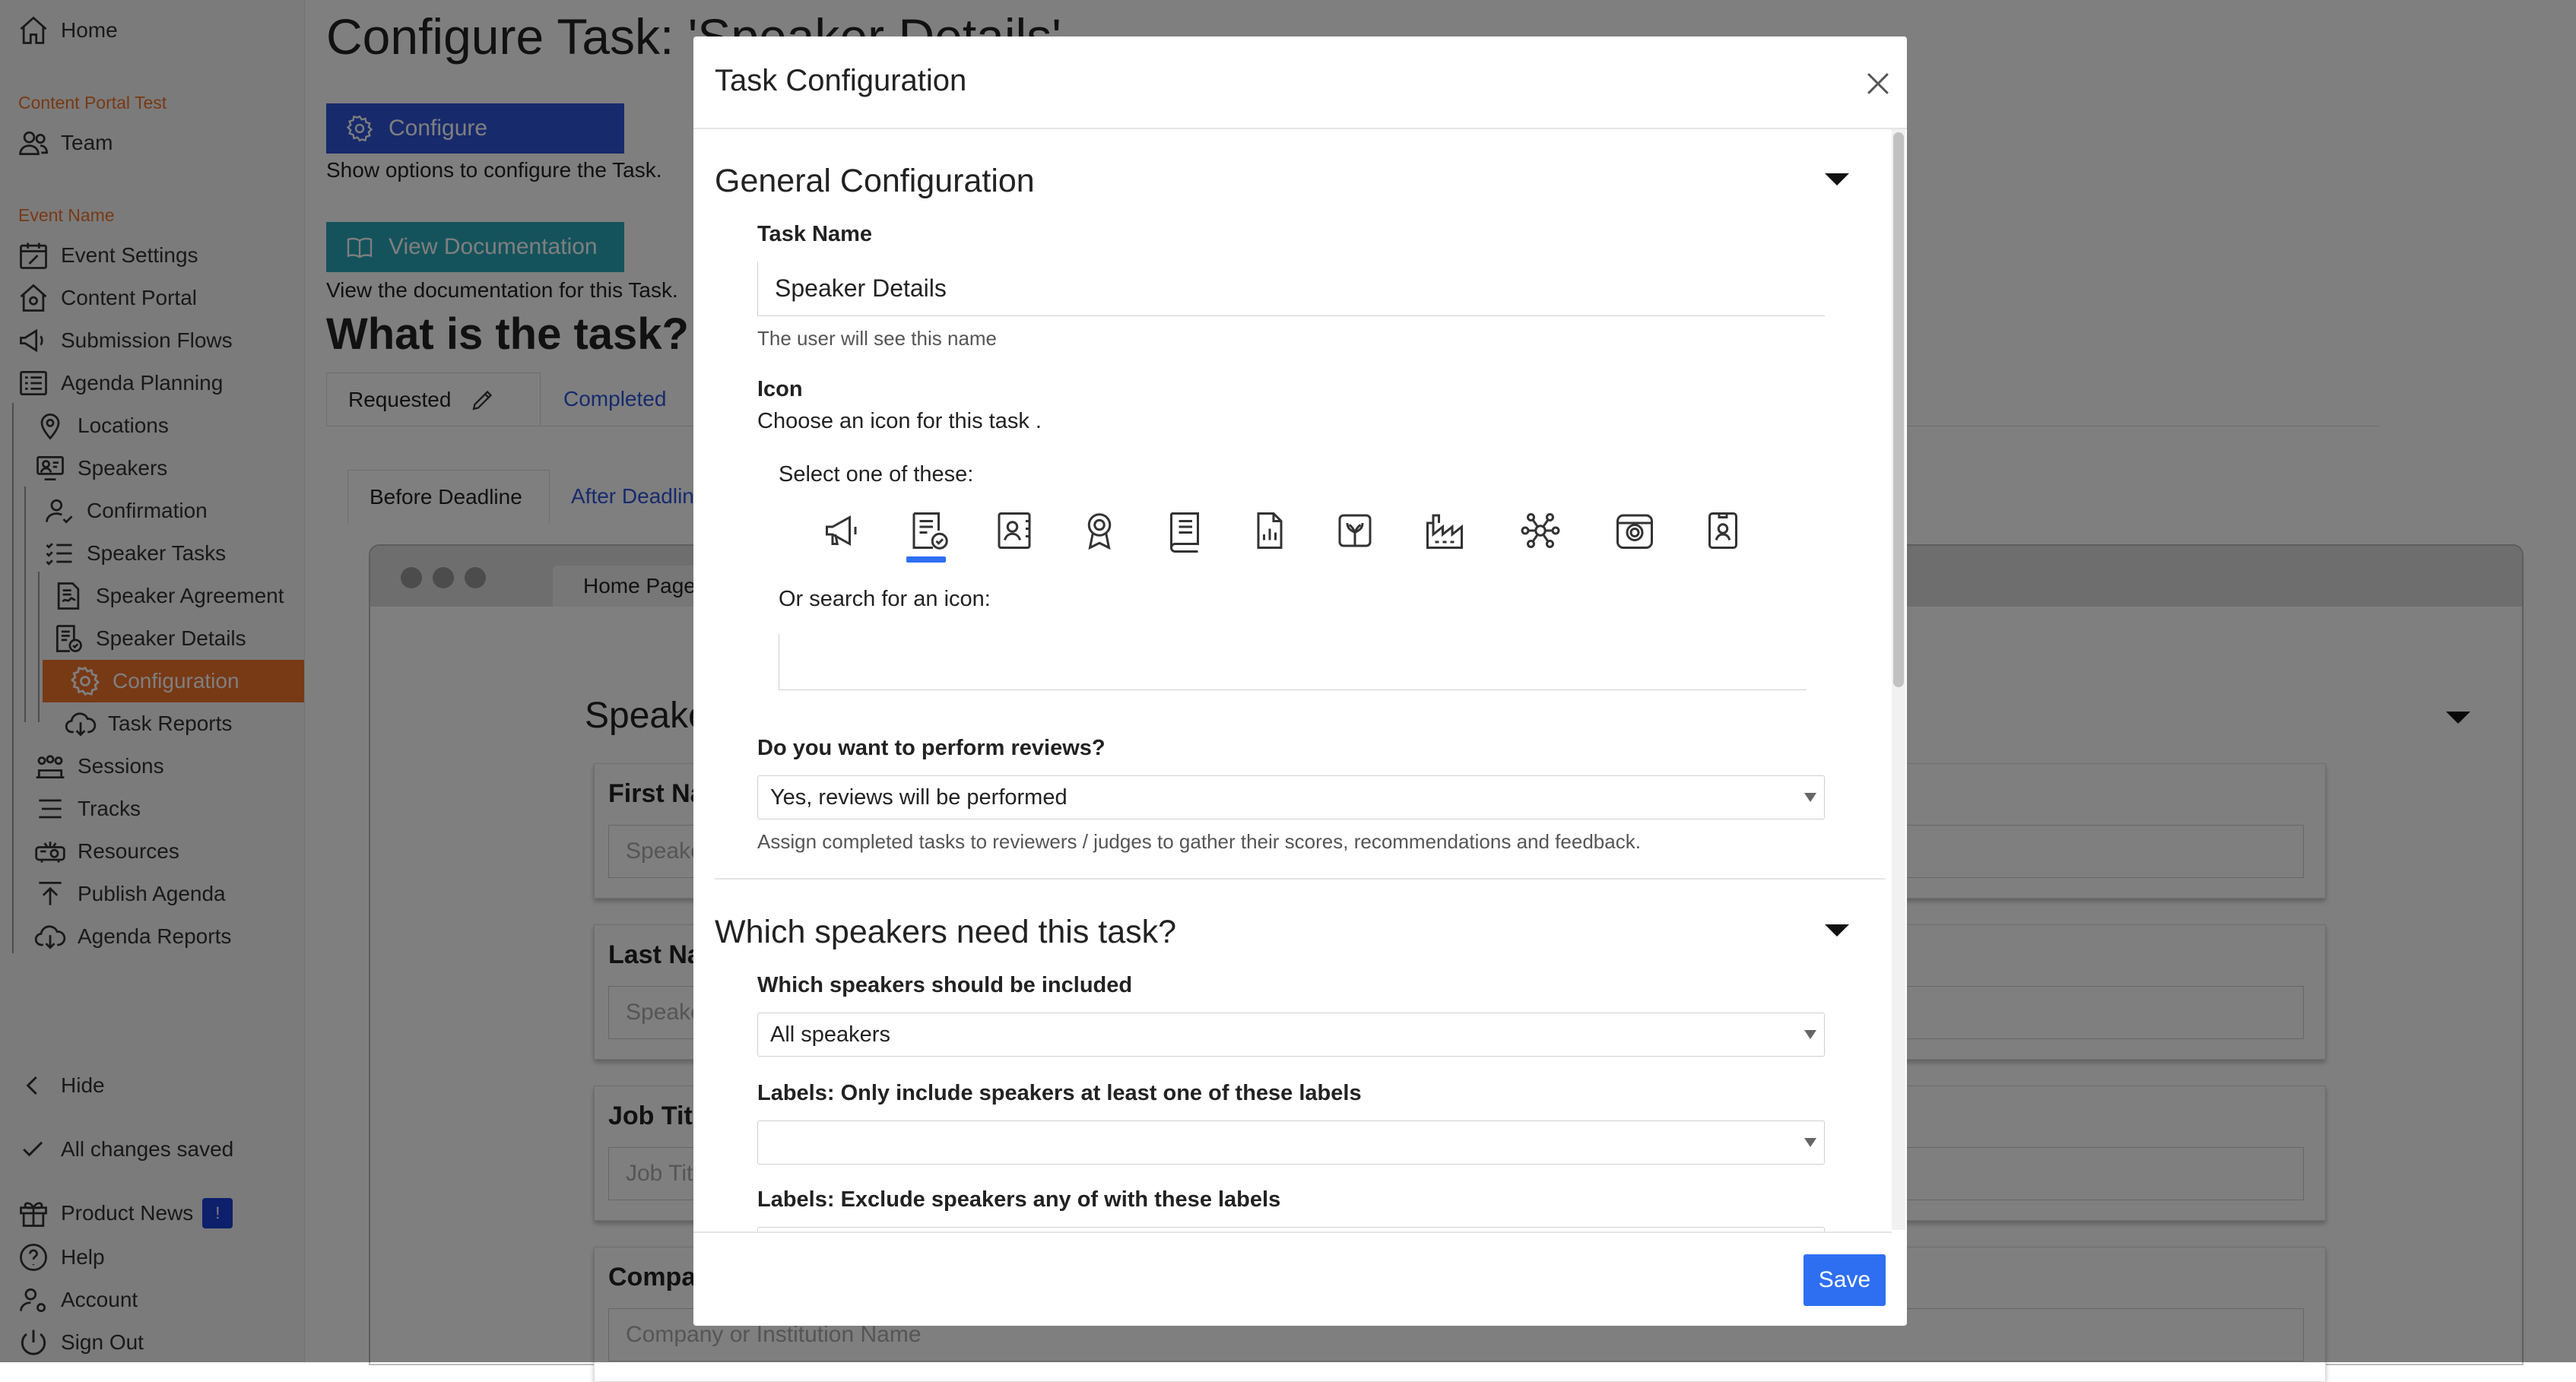  I want to click on task-name-help: The user will see this name, so click(877, 338).